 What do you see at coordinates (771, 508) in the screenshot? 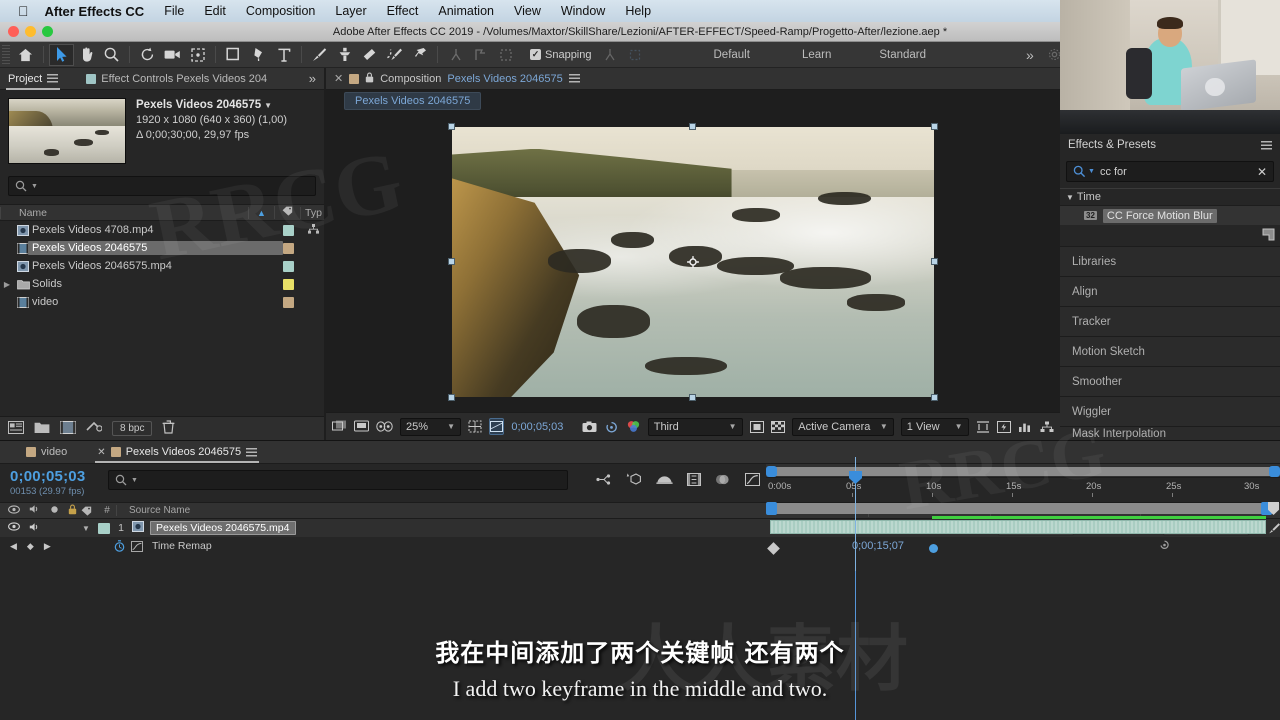
I see `work-area-start-marker` at bounding box center [771, 508].